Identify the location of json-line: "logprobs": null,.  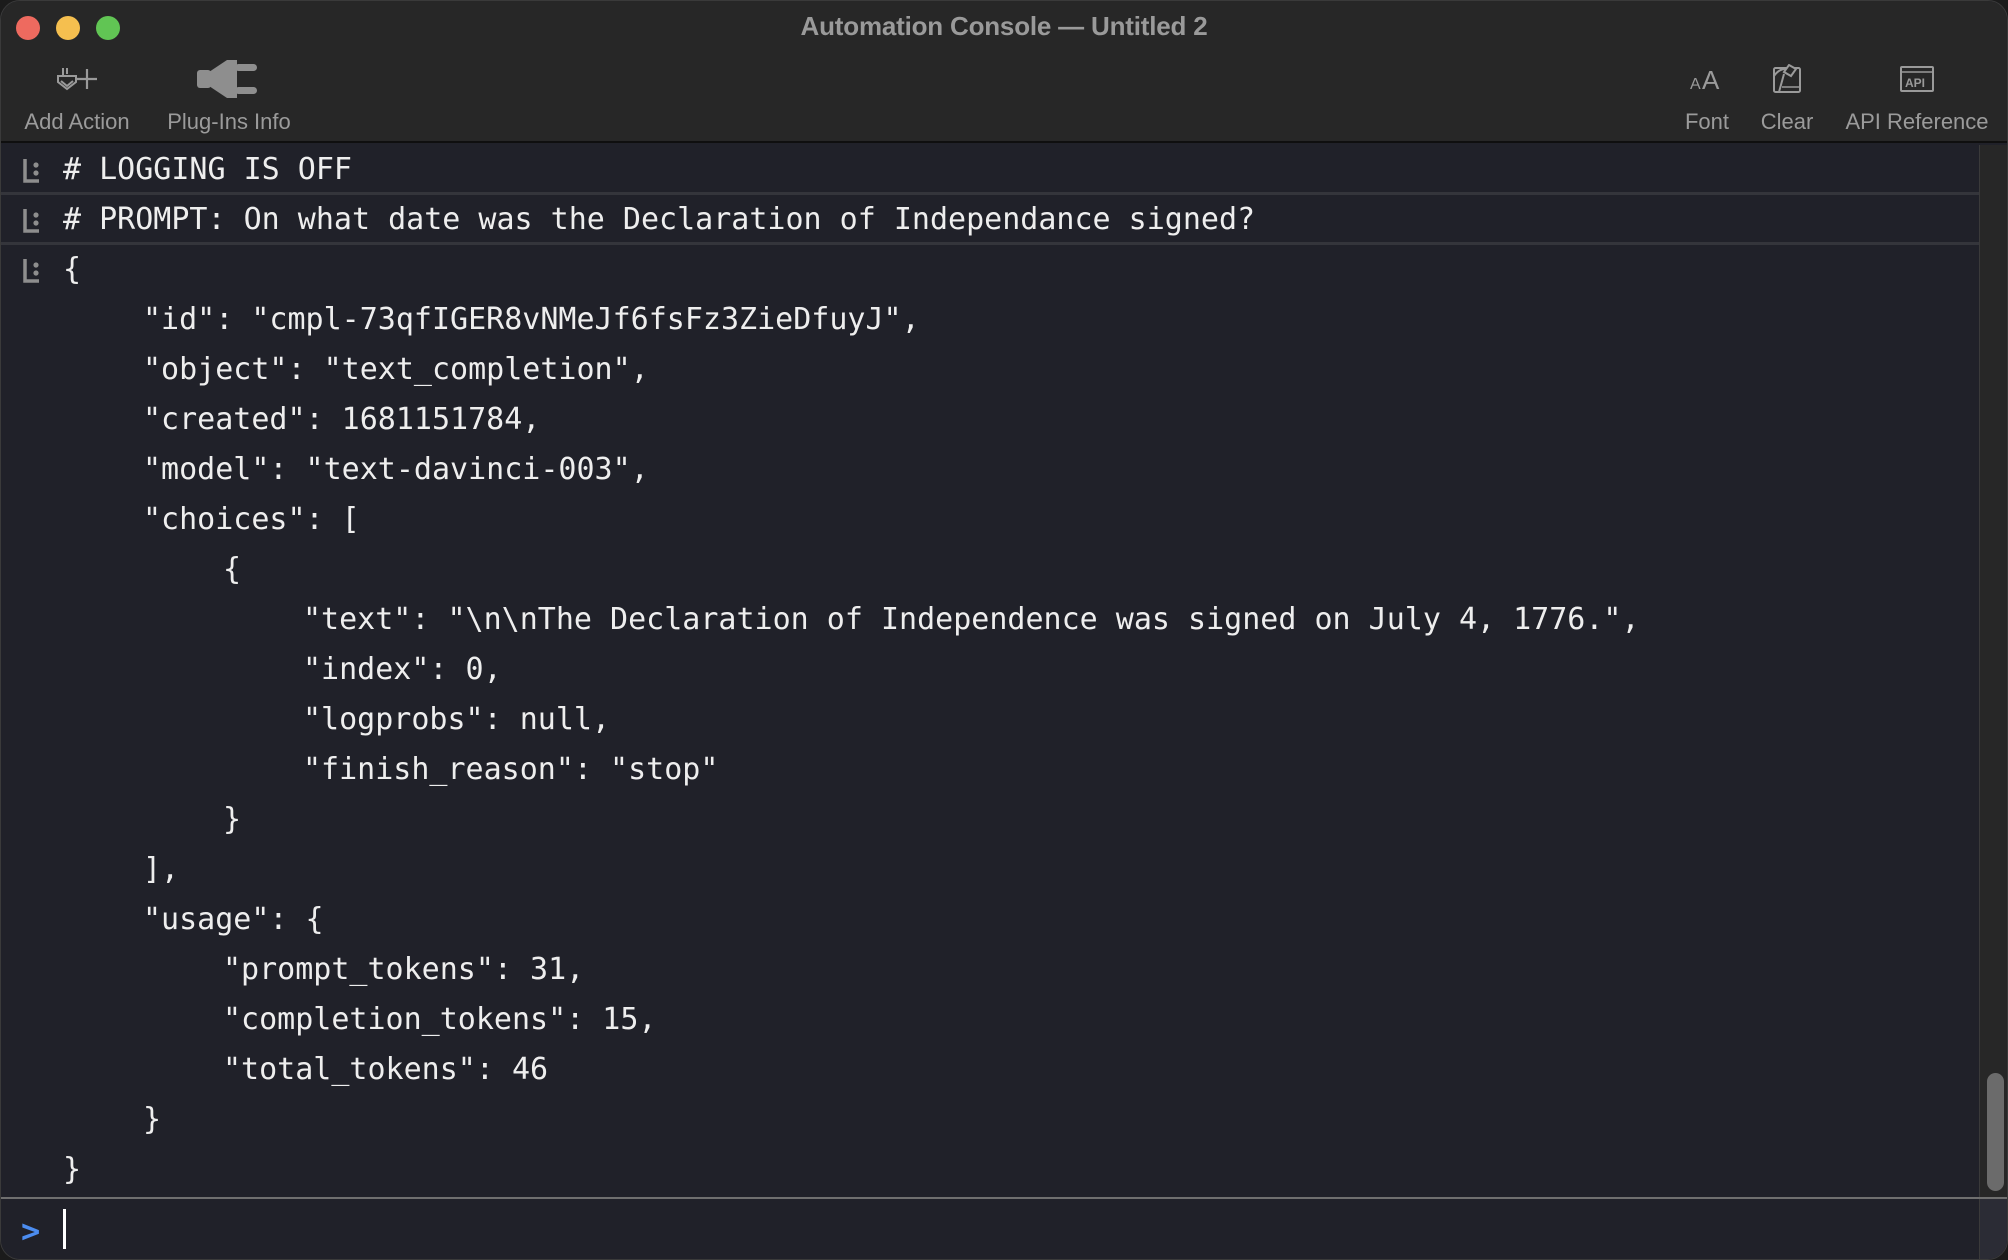
(457, 719).